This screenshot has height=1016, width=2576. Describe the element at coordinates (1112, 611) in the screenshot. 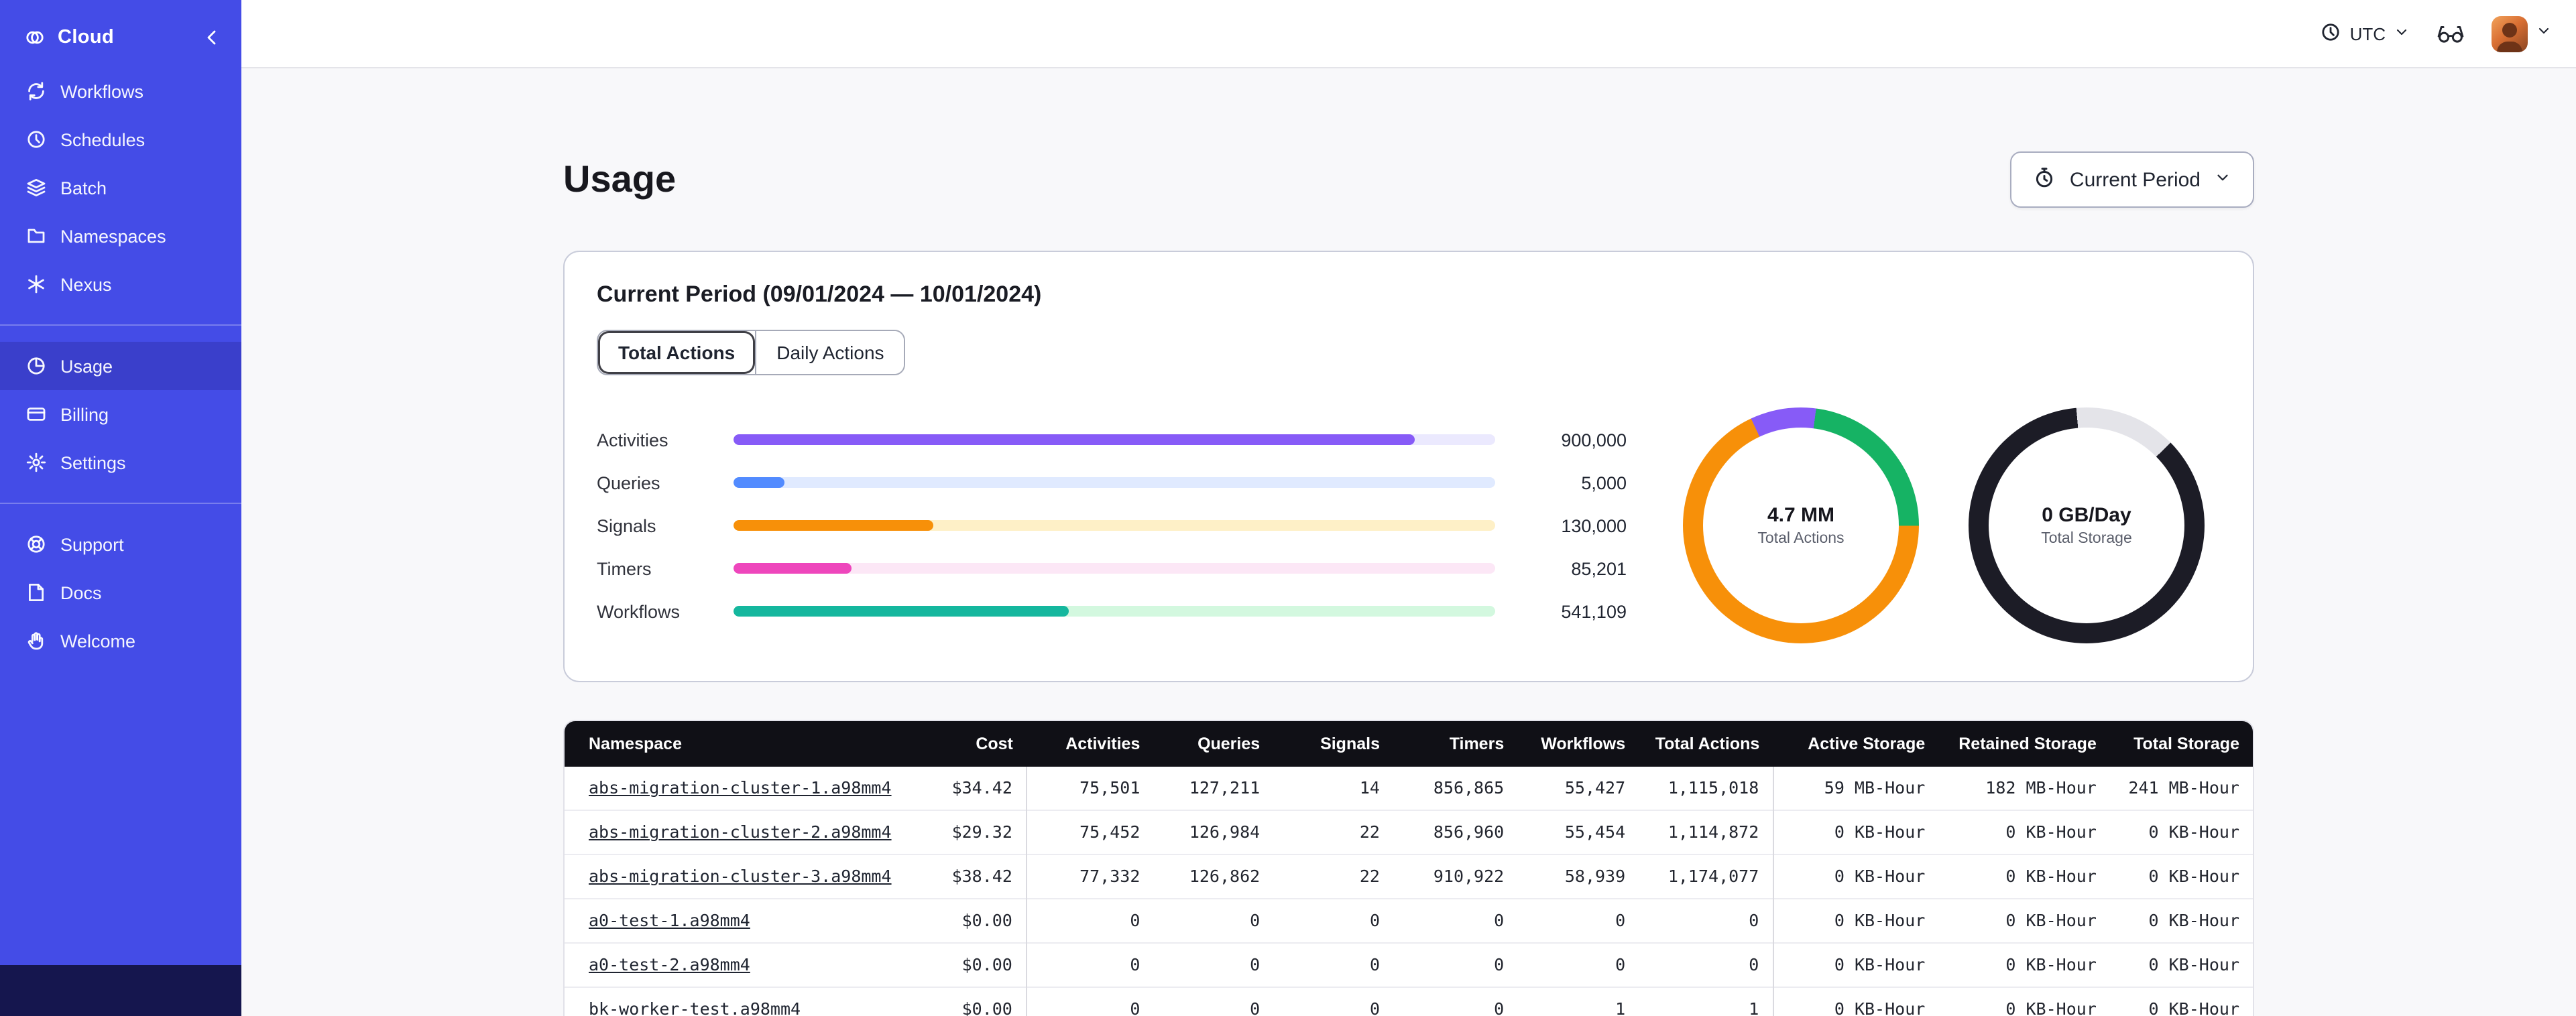

I see `bar-row-workflows: Workflows 541,109` at that location.